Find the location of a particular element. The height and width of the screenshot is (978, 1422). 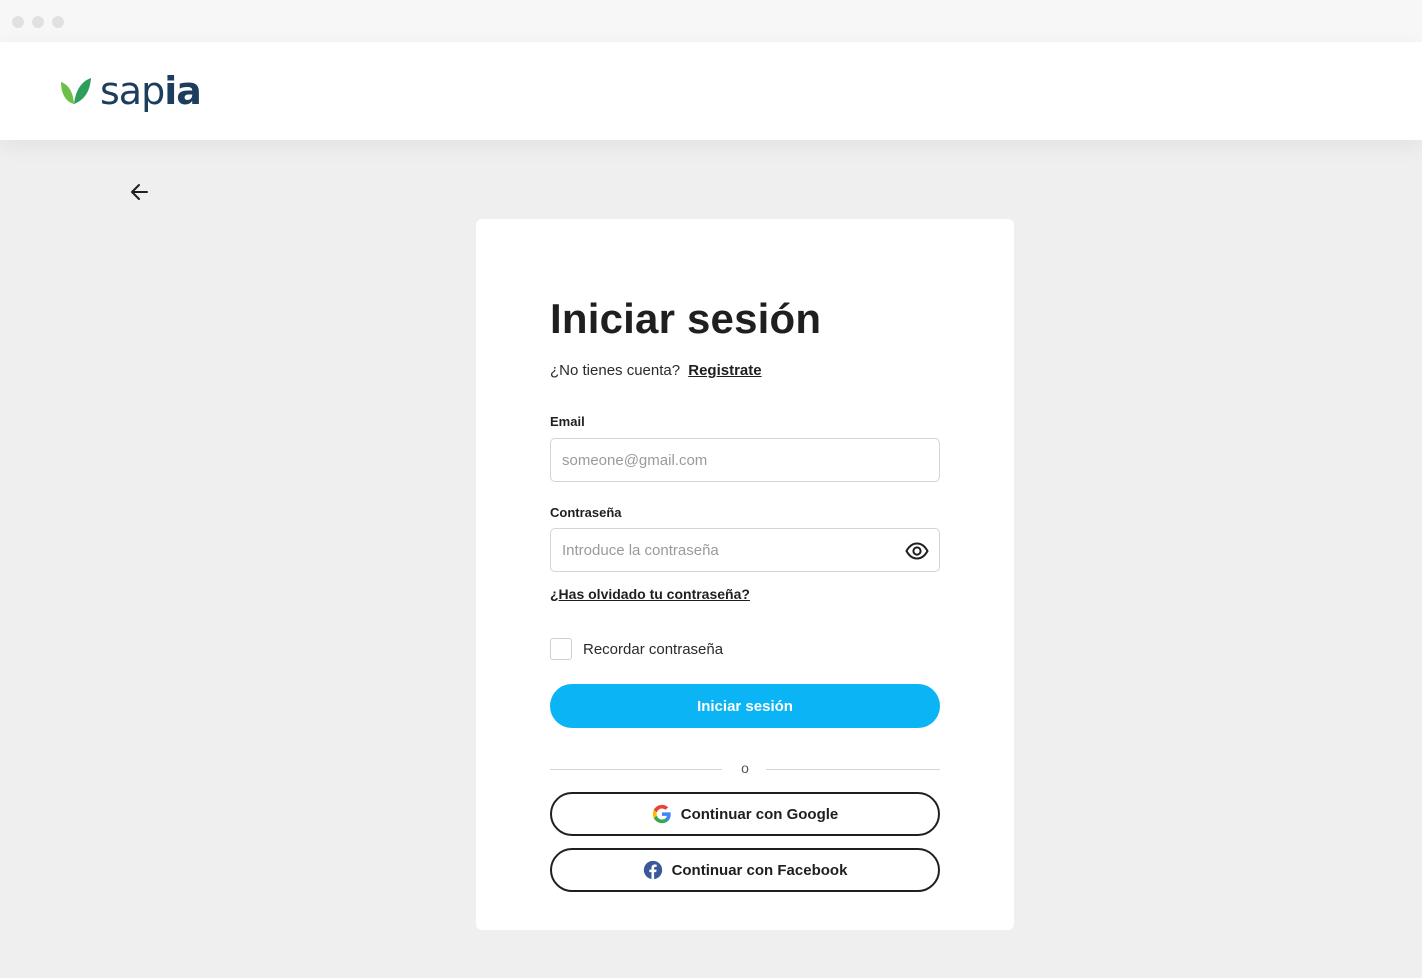

remember-checkbox is located at coordinates (561, 649).